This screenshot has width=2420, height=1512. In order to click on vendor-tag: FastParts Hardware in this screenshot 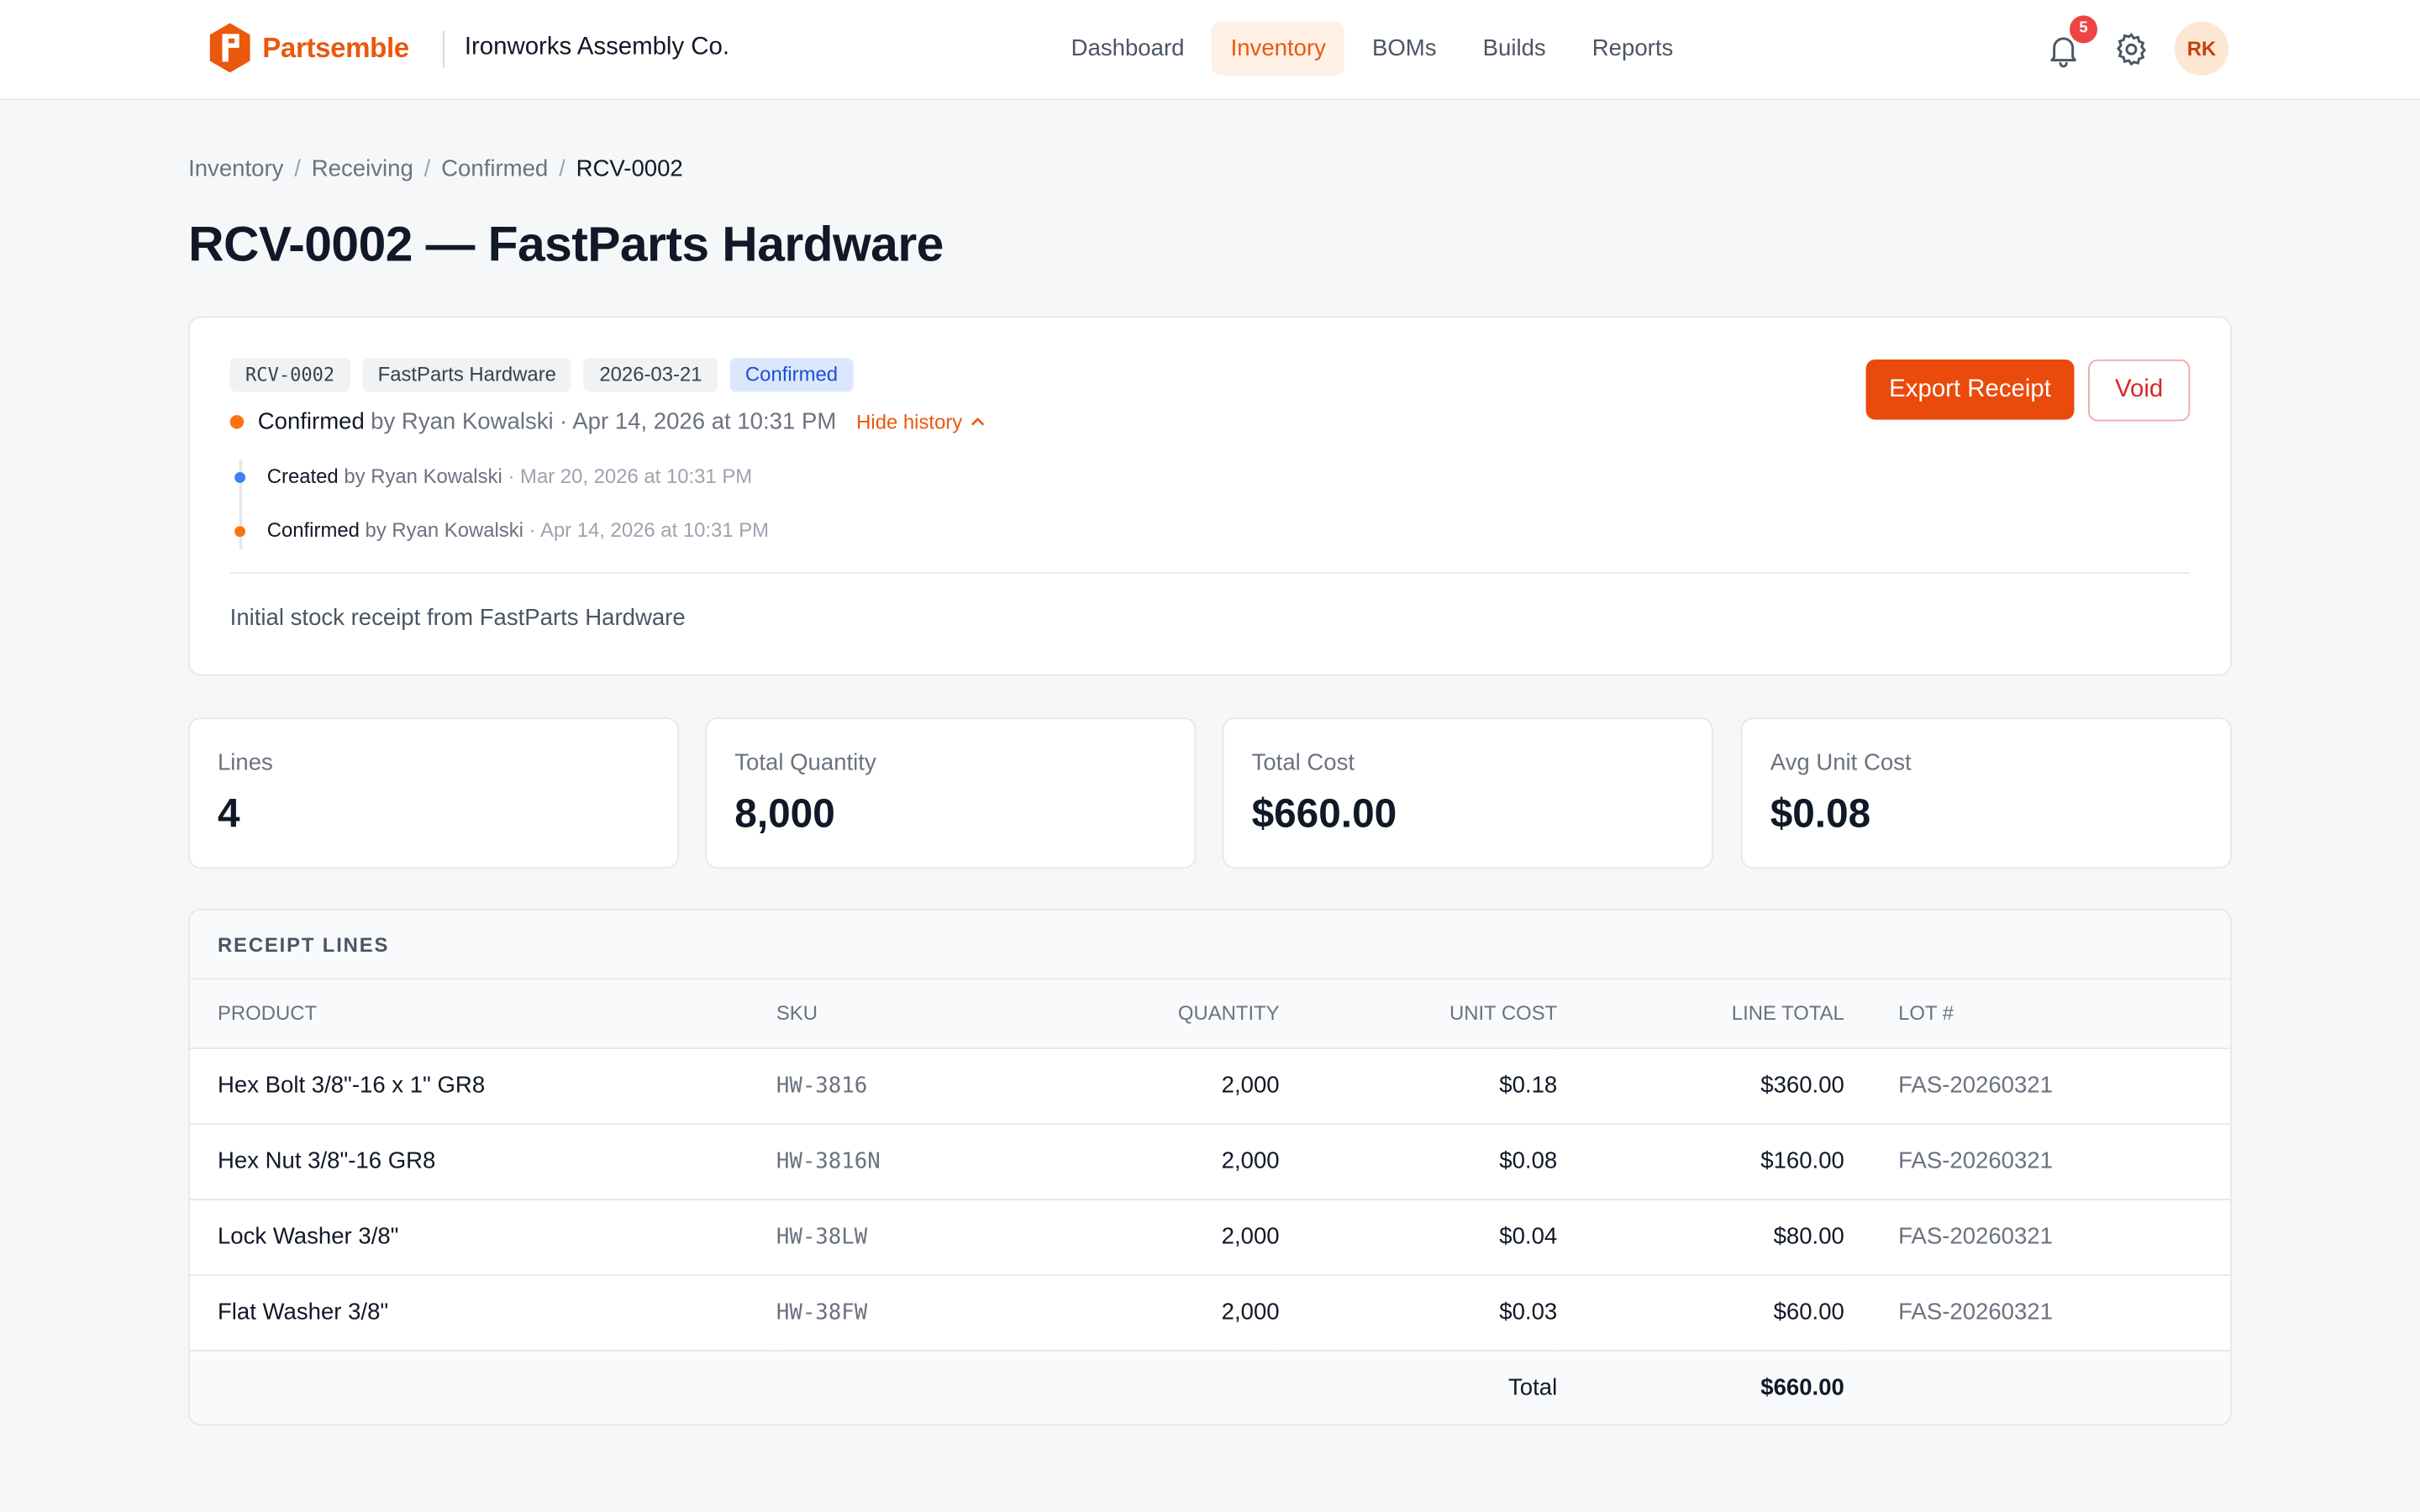, I will do `click(467, 375)`.